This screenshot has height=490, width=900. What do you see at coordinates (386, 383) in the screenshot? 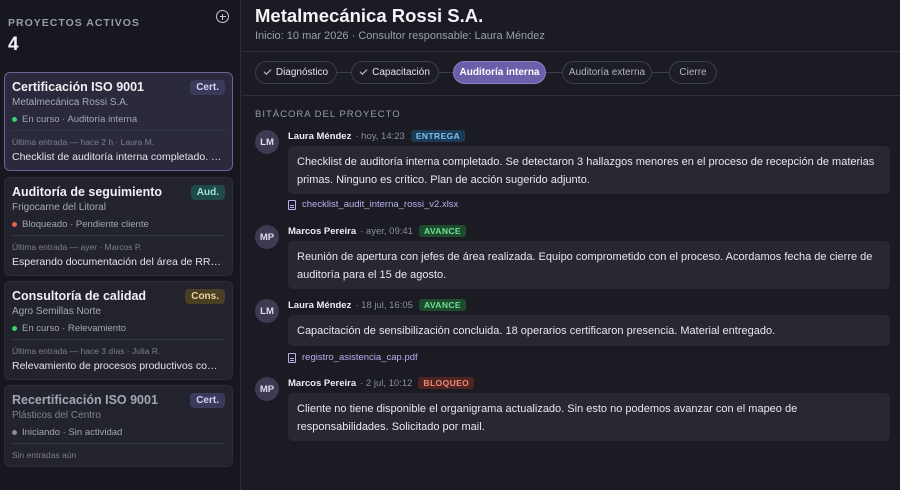
I see `entry-timestamp: · 2 jul, 10:12` at bounding box center [386, 383].